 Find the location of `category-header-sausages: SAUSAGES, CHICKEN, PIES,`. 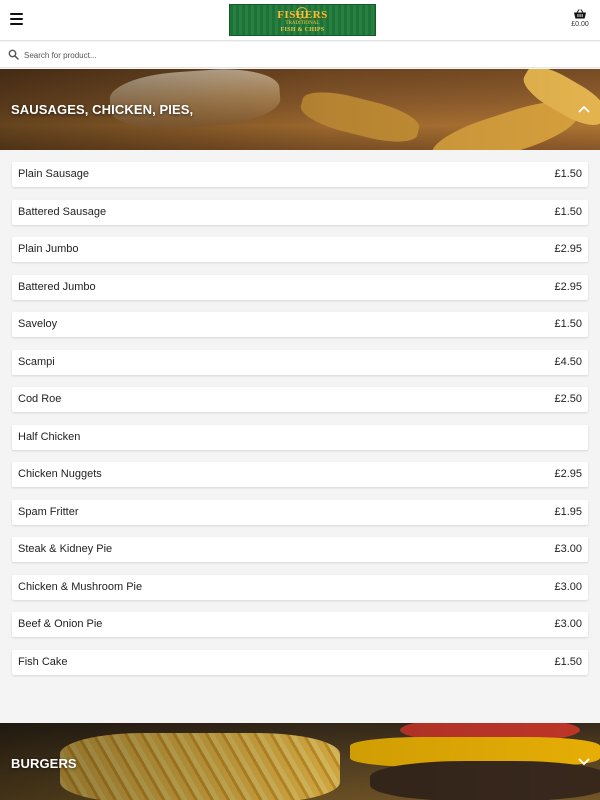

category-header-sausages: SAUSAGES, CHICKEN, PIES, is located at coordinates (300, 109).